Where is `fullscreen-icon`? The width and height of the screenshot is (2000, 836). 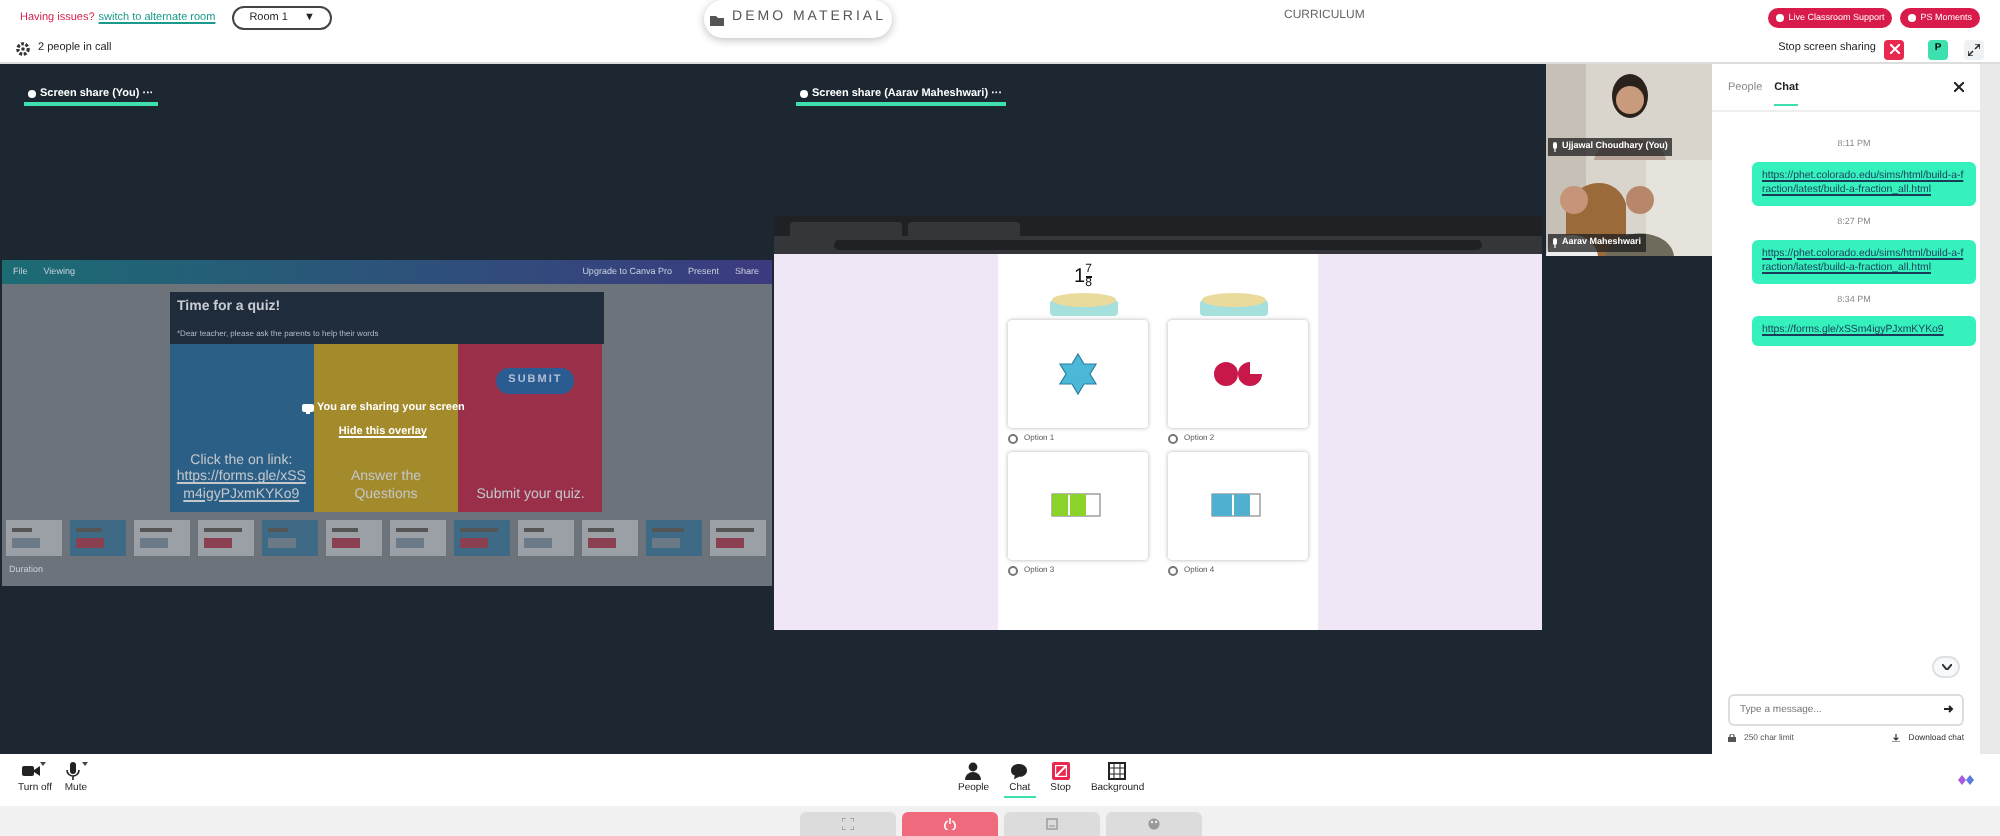
fullscreen-icon is located at coordinates (847, 824).